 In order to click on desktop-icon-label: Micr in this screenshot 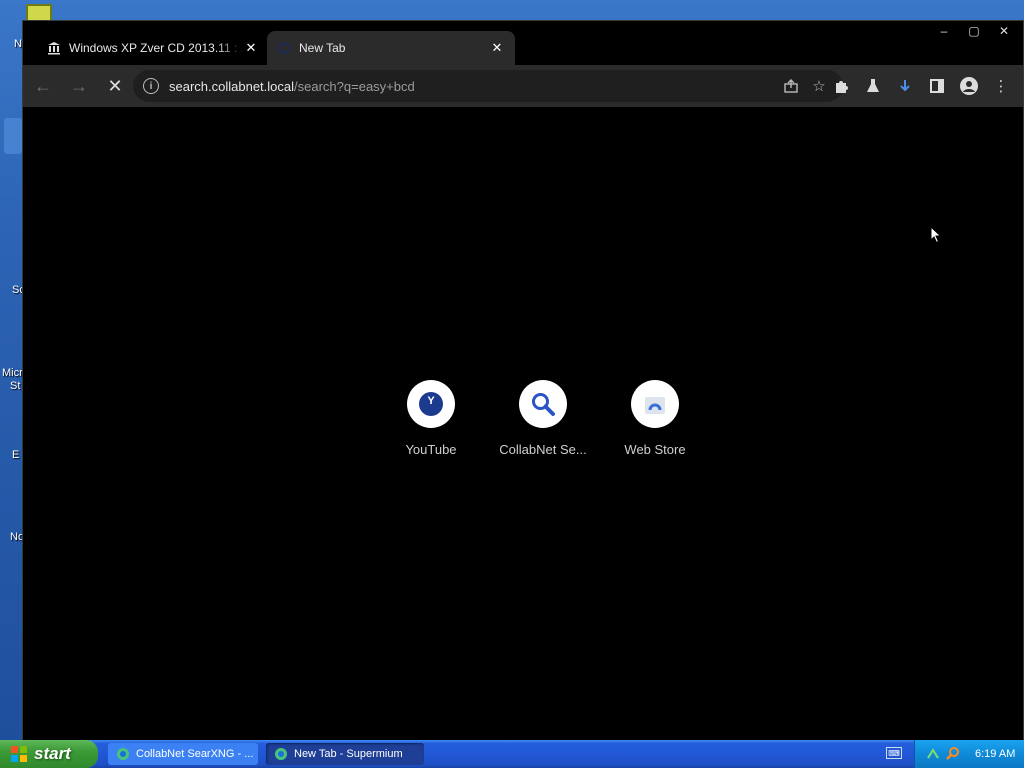, I will do `click(12, 373)`.